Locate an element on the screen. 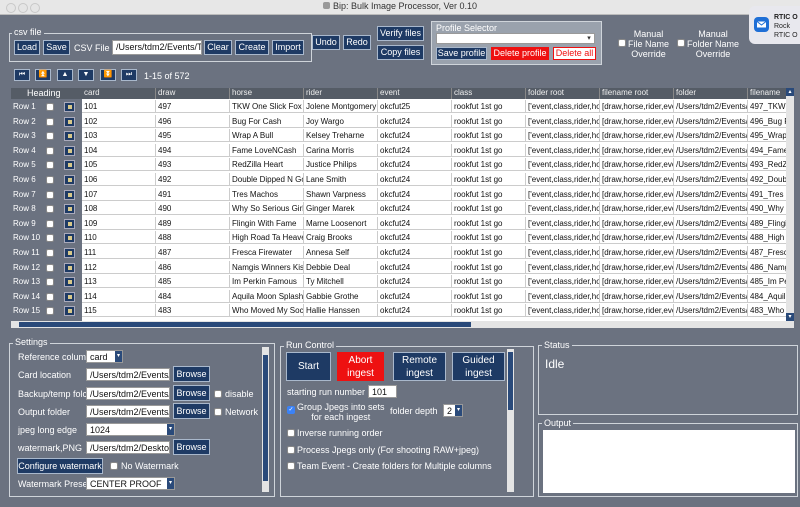  run-control-scrollbar is located at coordinates (510, 420).